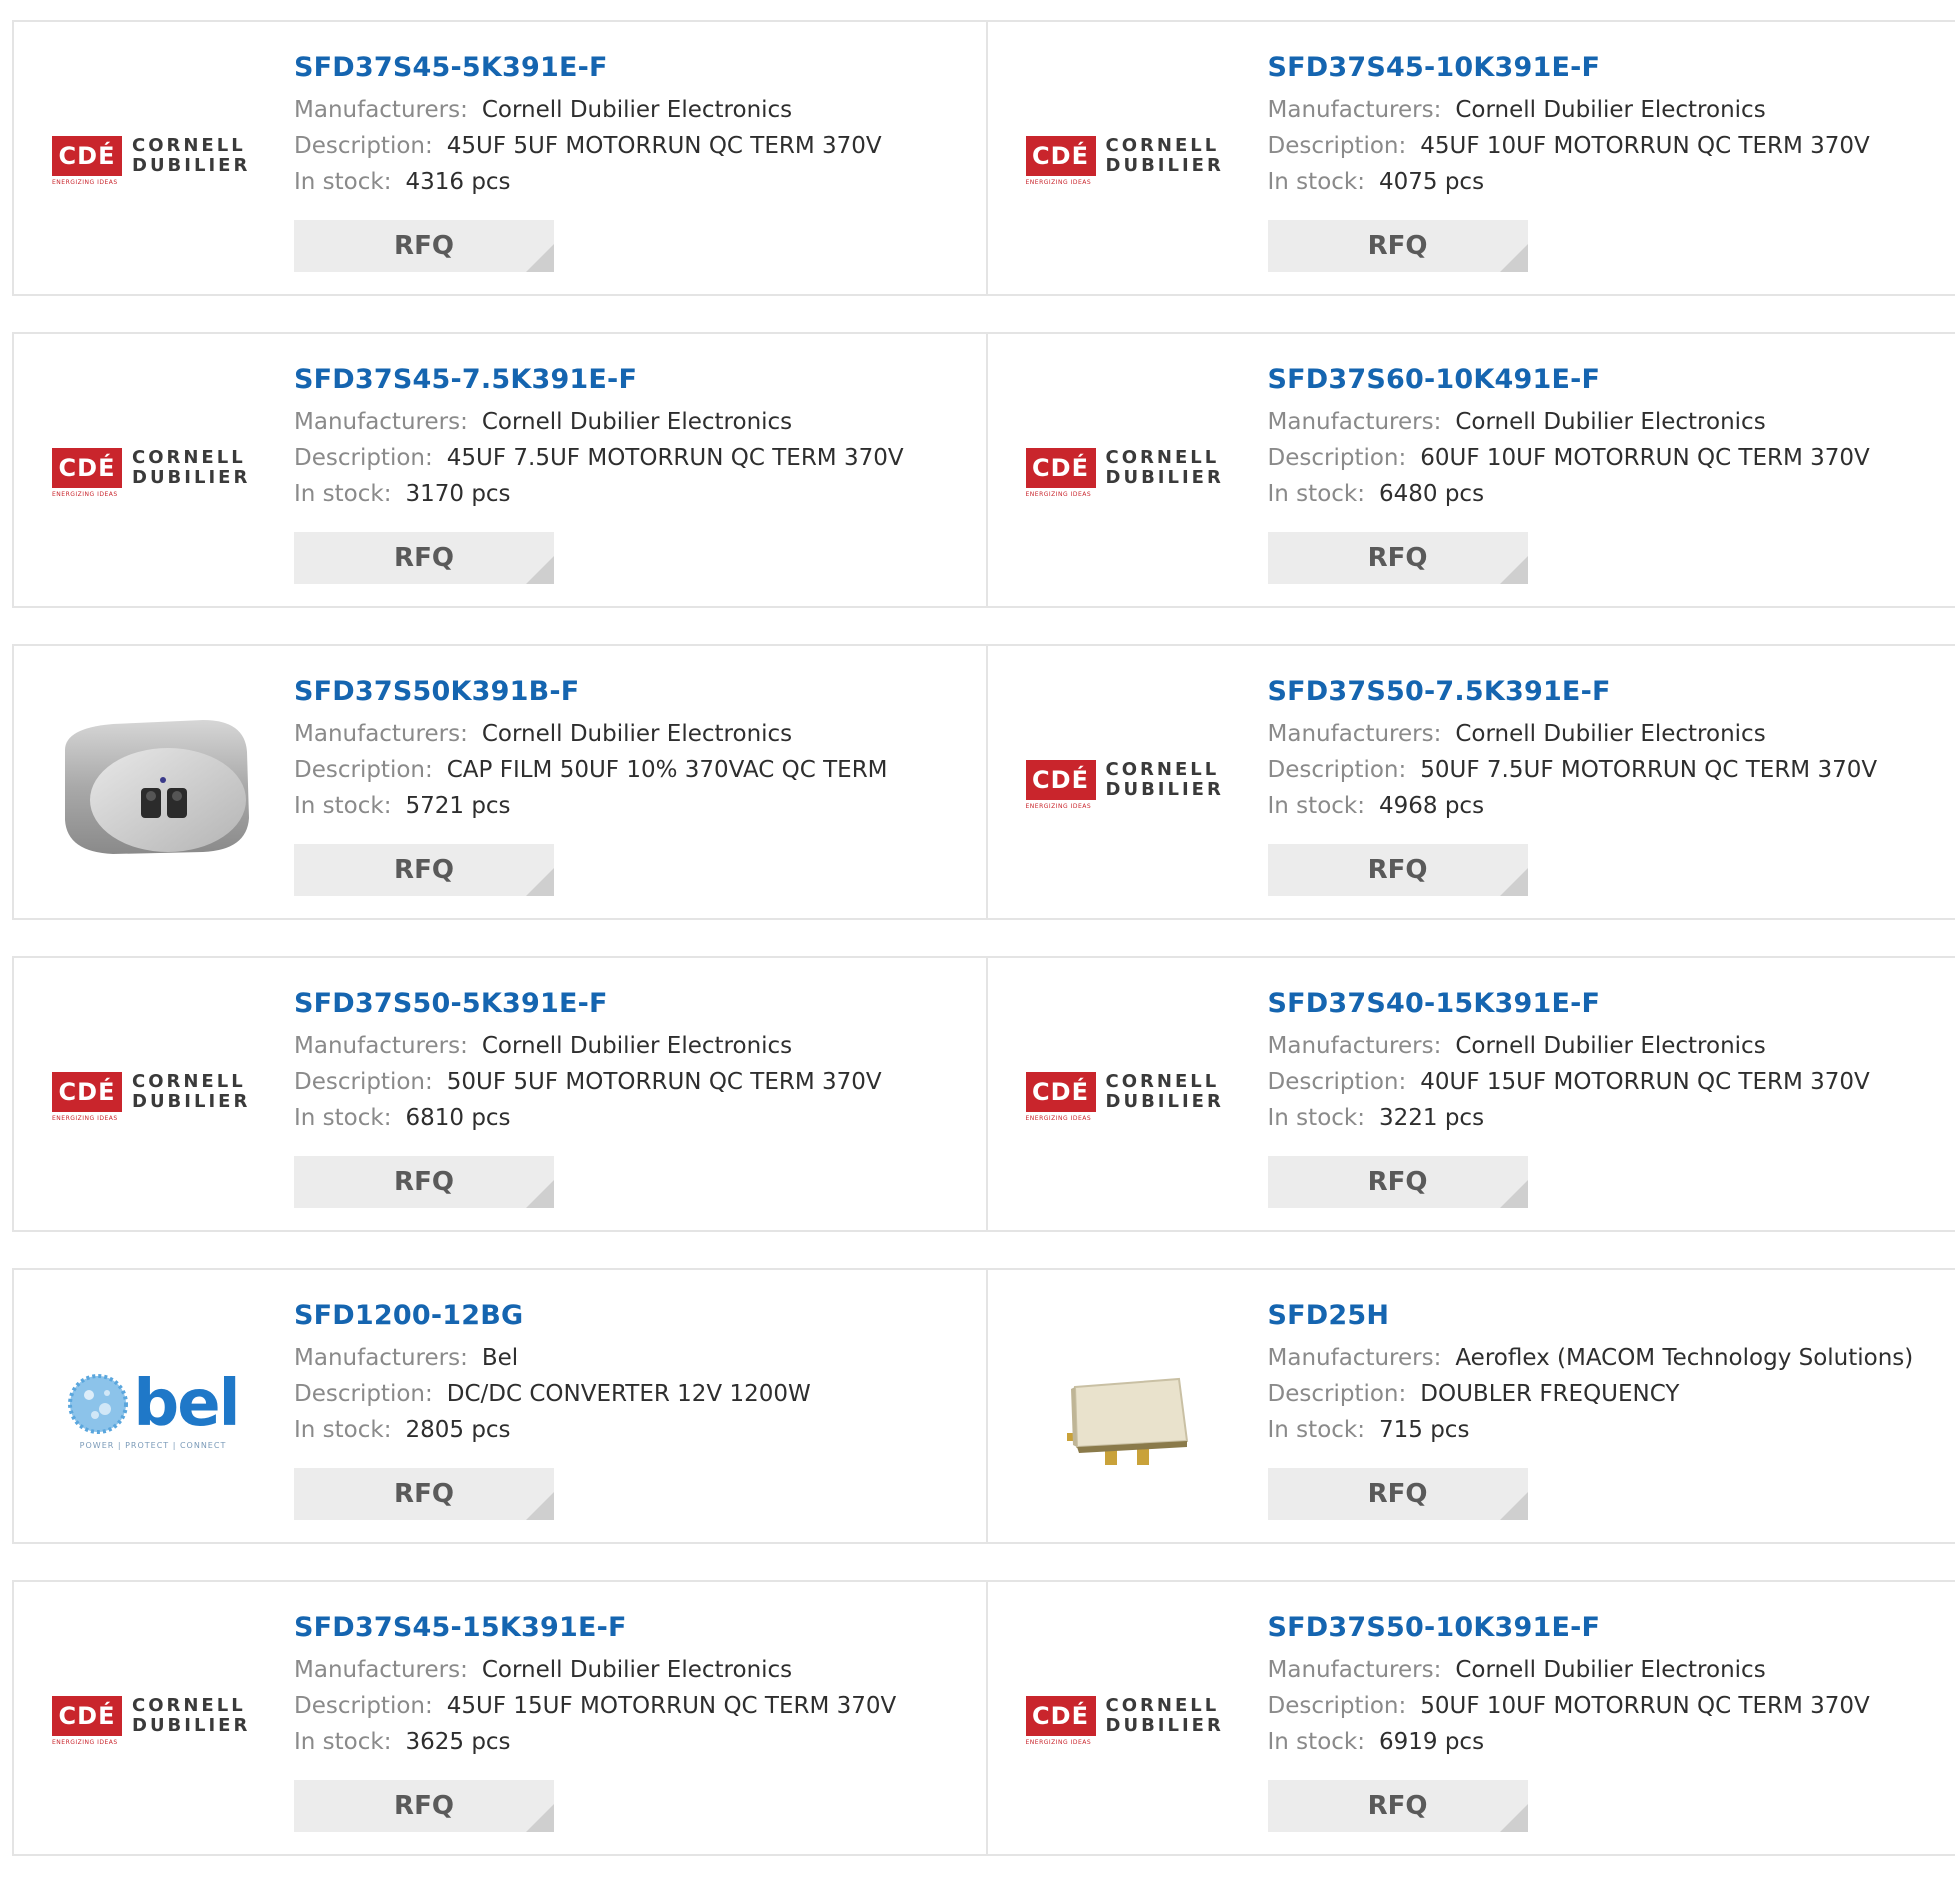  I want to click on description-value: 45UF 10UF MOTORRUN QC TERM 370V, so click(1645, 146).